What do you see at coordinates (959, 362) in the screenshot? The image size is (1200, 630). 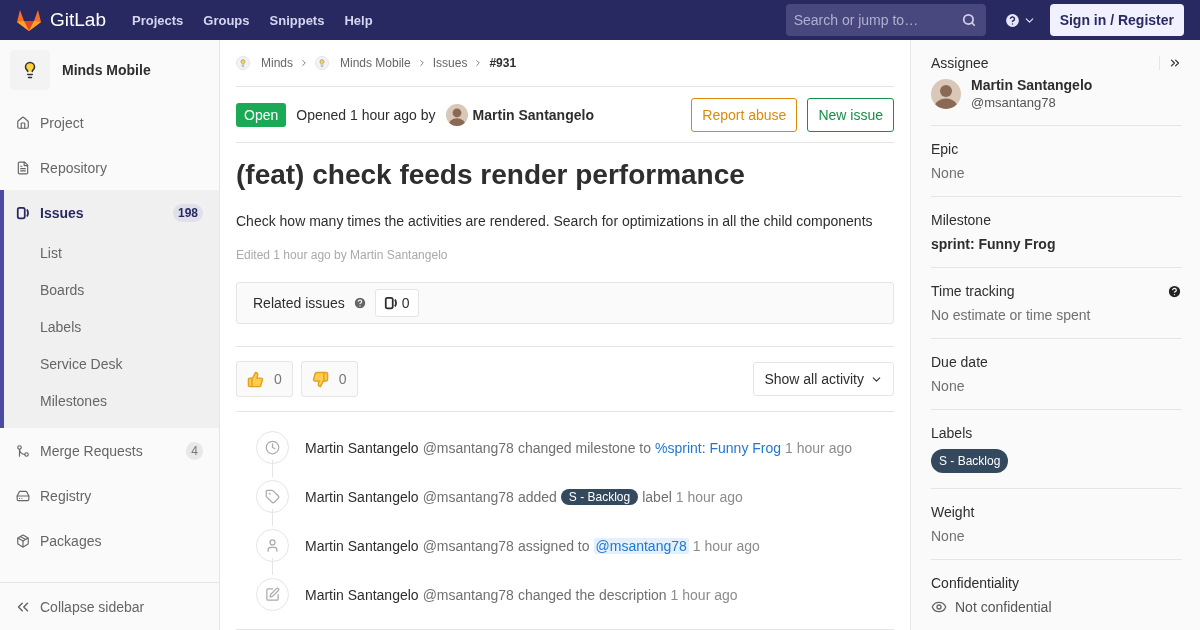 I see `section-title: Due date` at bounding box center [959, 362].